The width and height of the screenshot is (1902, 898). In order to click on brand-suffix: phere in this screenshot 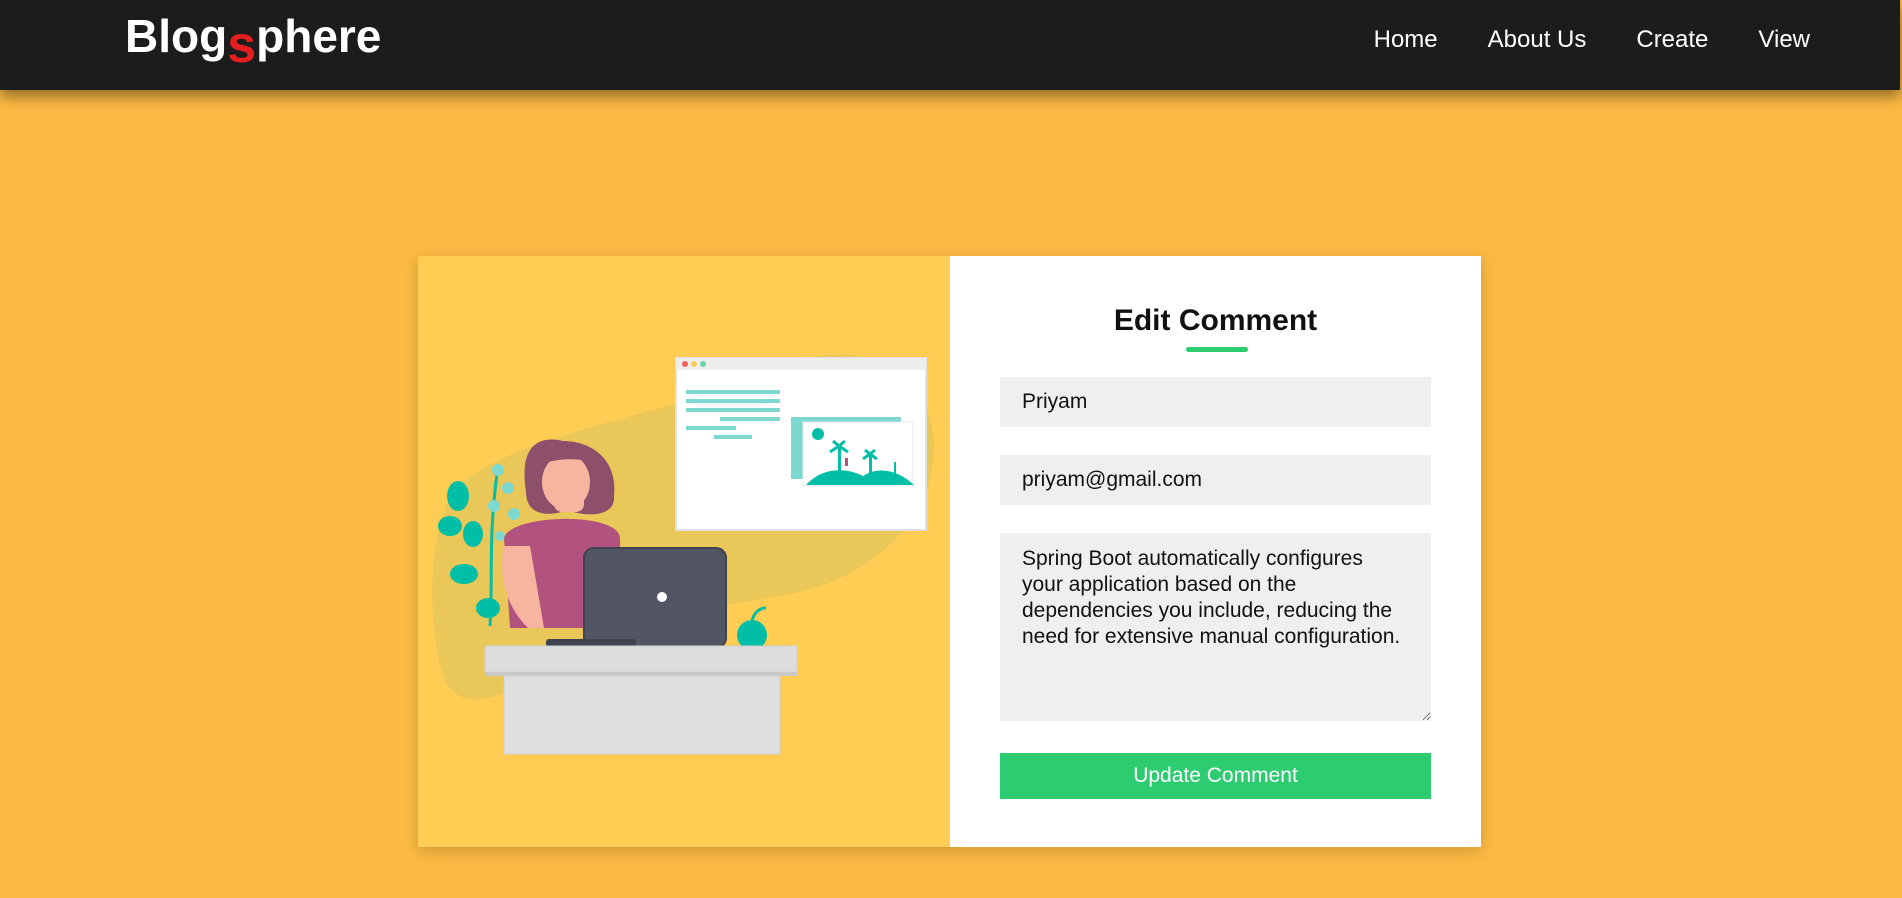, I will do `click(319, 36)`.